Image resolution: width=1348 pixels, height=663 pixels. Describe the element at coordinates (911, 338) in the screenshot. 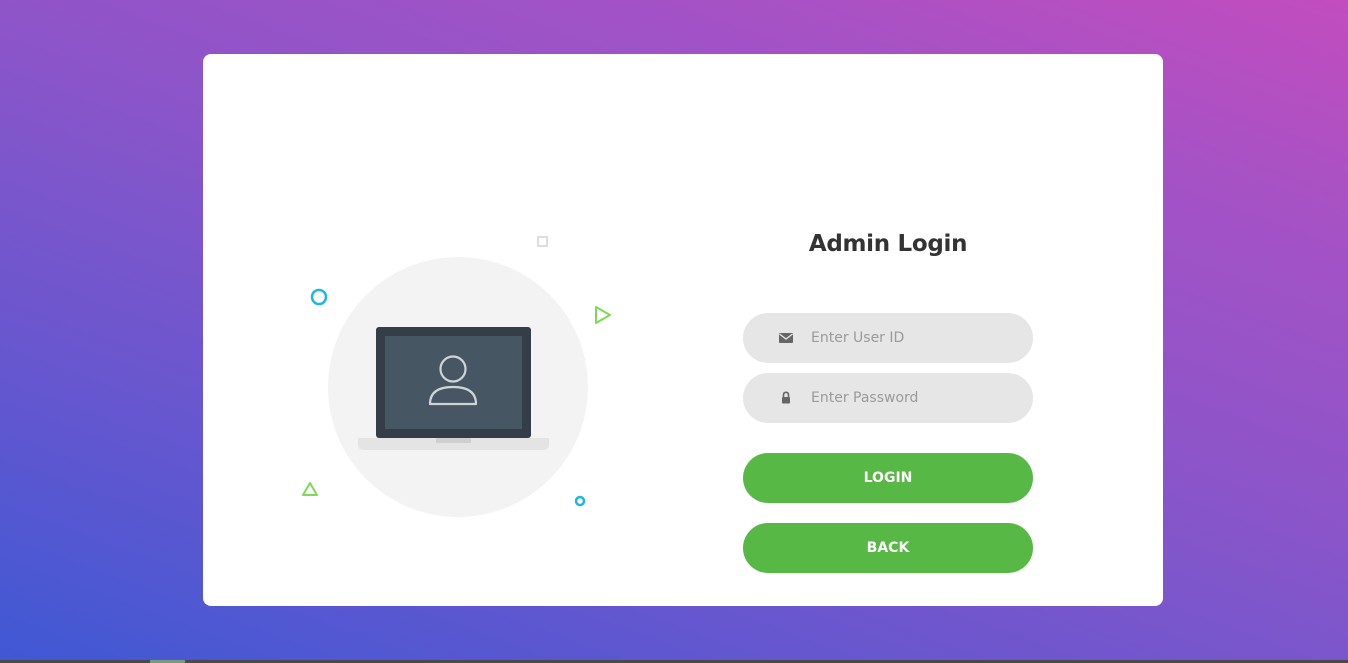

I see `user-id-input` at that location.